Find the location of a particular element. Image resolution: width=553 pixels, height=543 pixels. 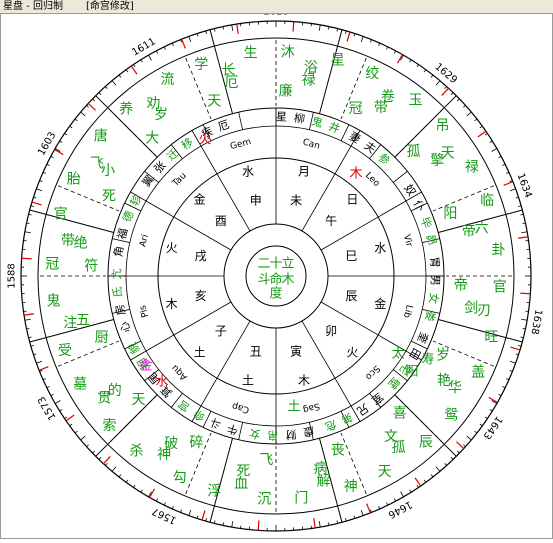

outer-star-char: 盖 is located at coordinates (478, 372).